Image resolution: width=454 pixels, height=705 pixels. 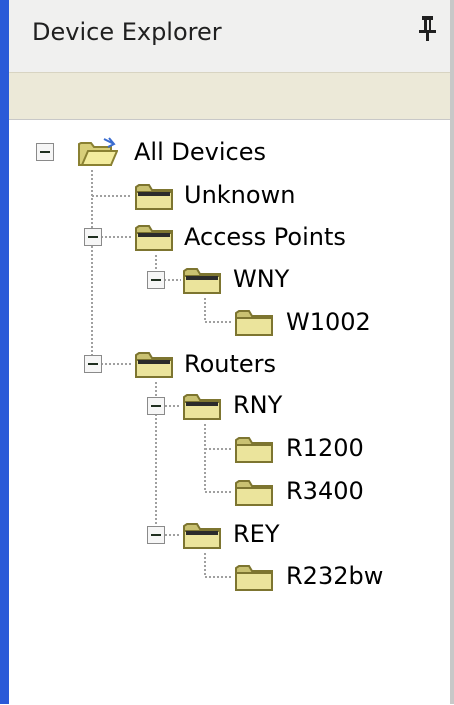 I want to click on panel-toolbar, so click(x=229, y=95).